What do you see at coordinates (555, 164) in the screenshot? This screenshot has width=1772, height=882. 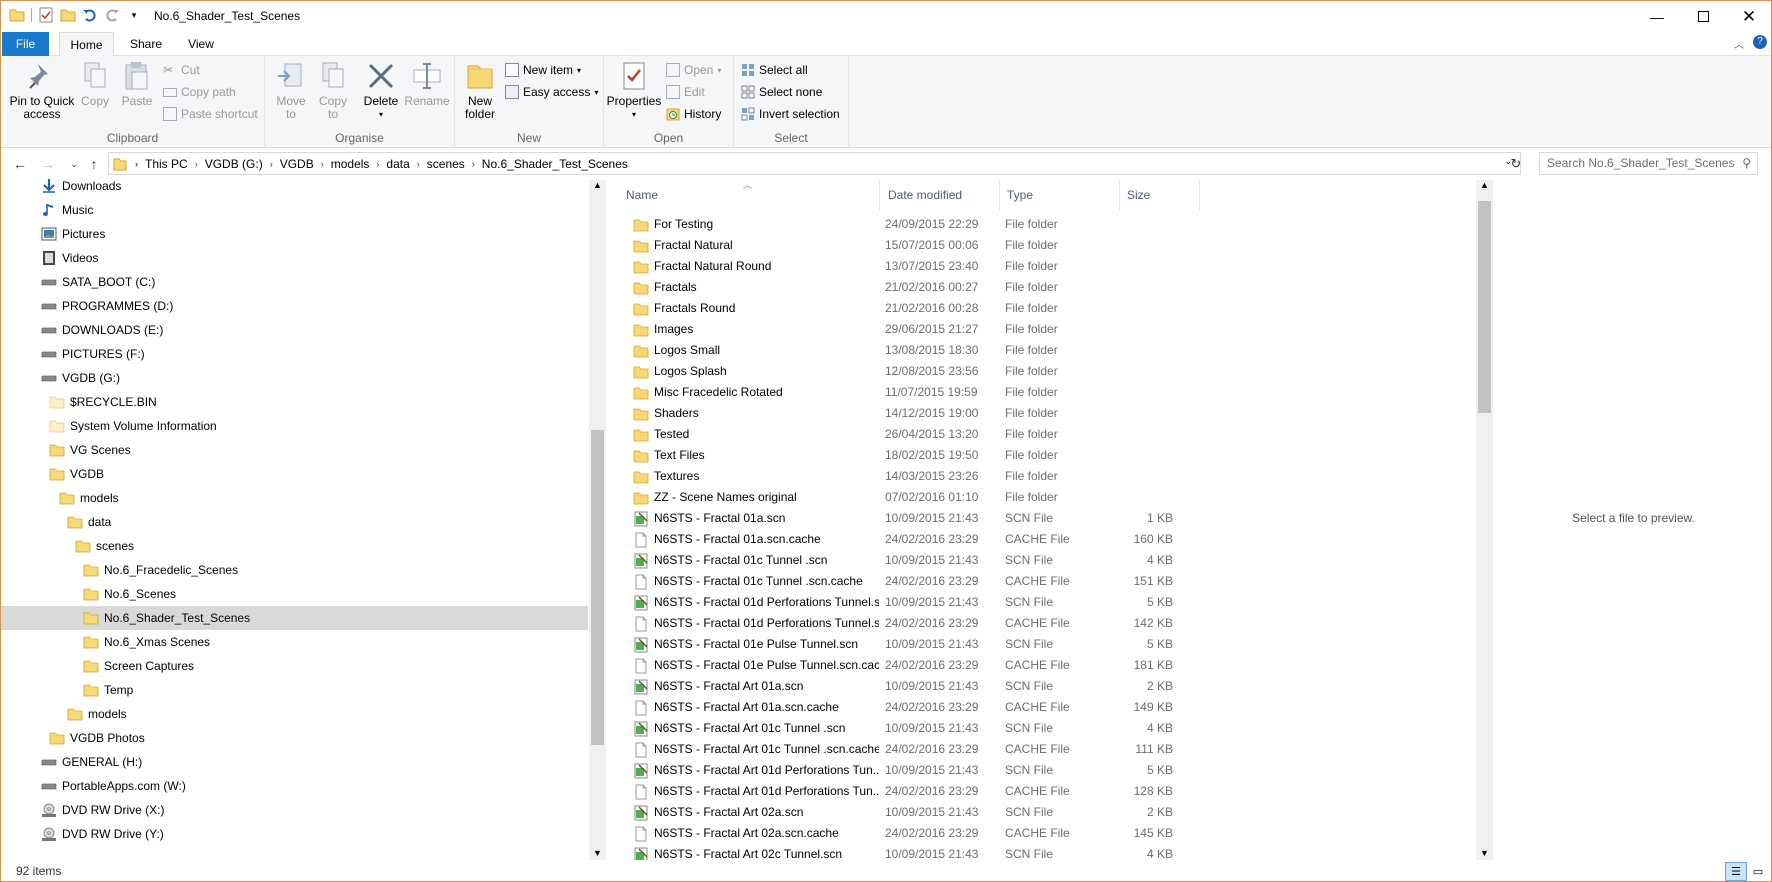 I see `breadcrumb-item: No.6_Shader_Test_Scenes` at bounding box center [555, 164].